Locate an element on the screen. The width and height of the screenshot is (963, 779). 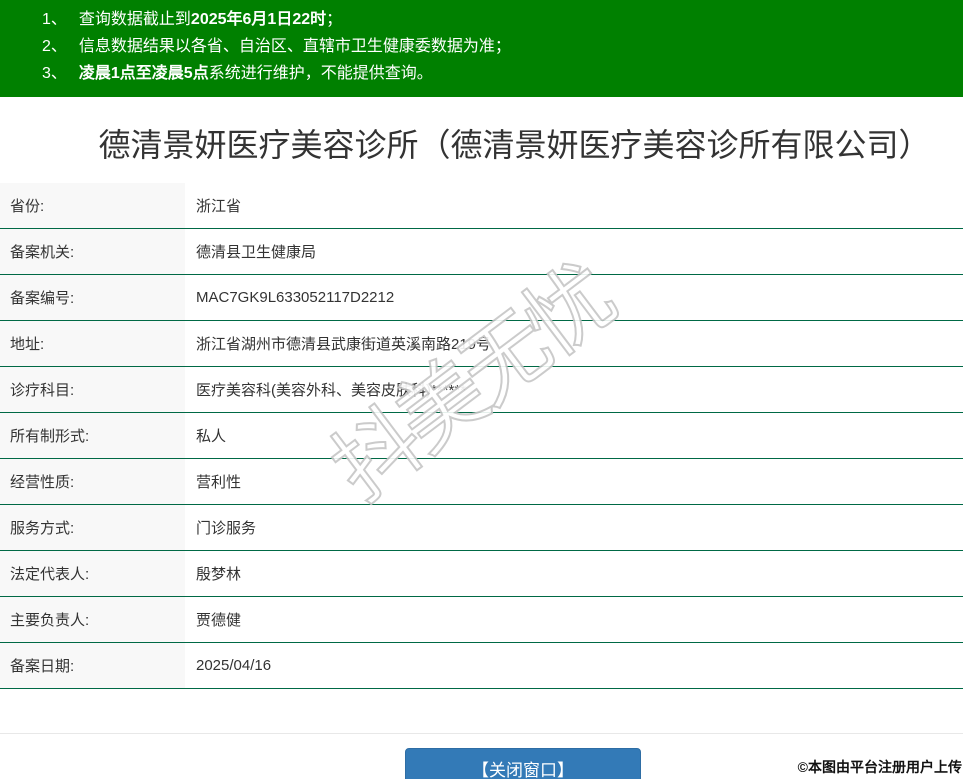
row-label: 法定代表人: is located at coordinates (92, 573).